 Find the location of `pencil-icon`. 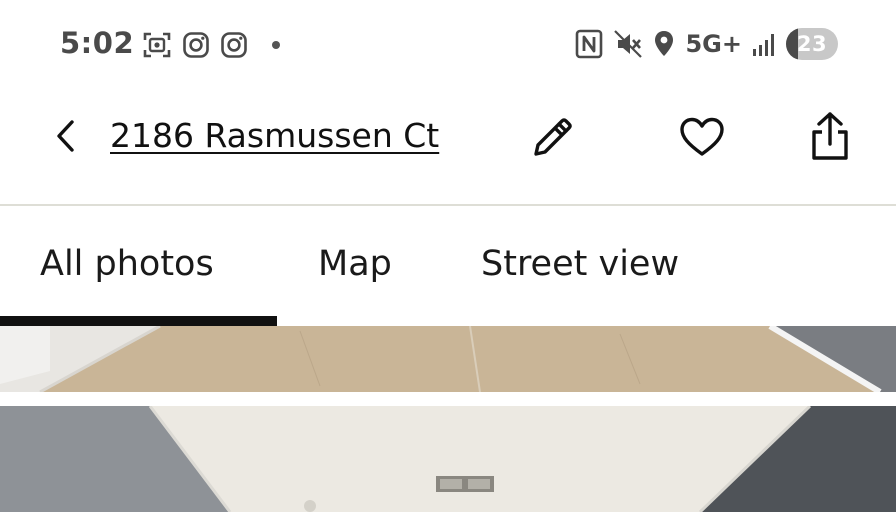

pencil-icon is located at coordinates (553, 137).